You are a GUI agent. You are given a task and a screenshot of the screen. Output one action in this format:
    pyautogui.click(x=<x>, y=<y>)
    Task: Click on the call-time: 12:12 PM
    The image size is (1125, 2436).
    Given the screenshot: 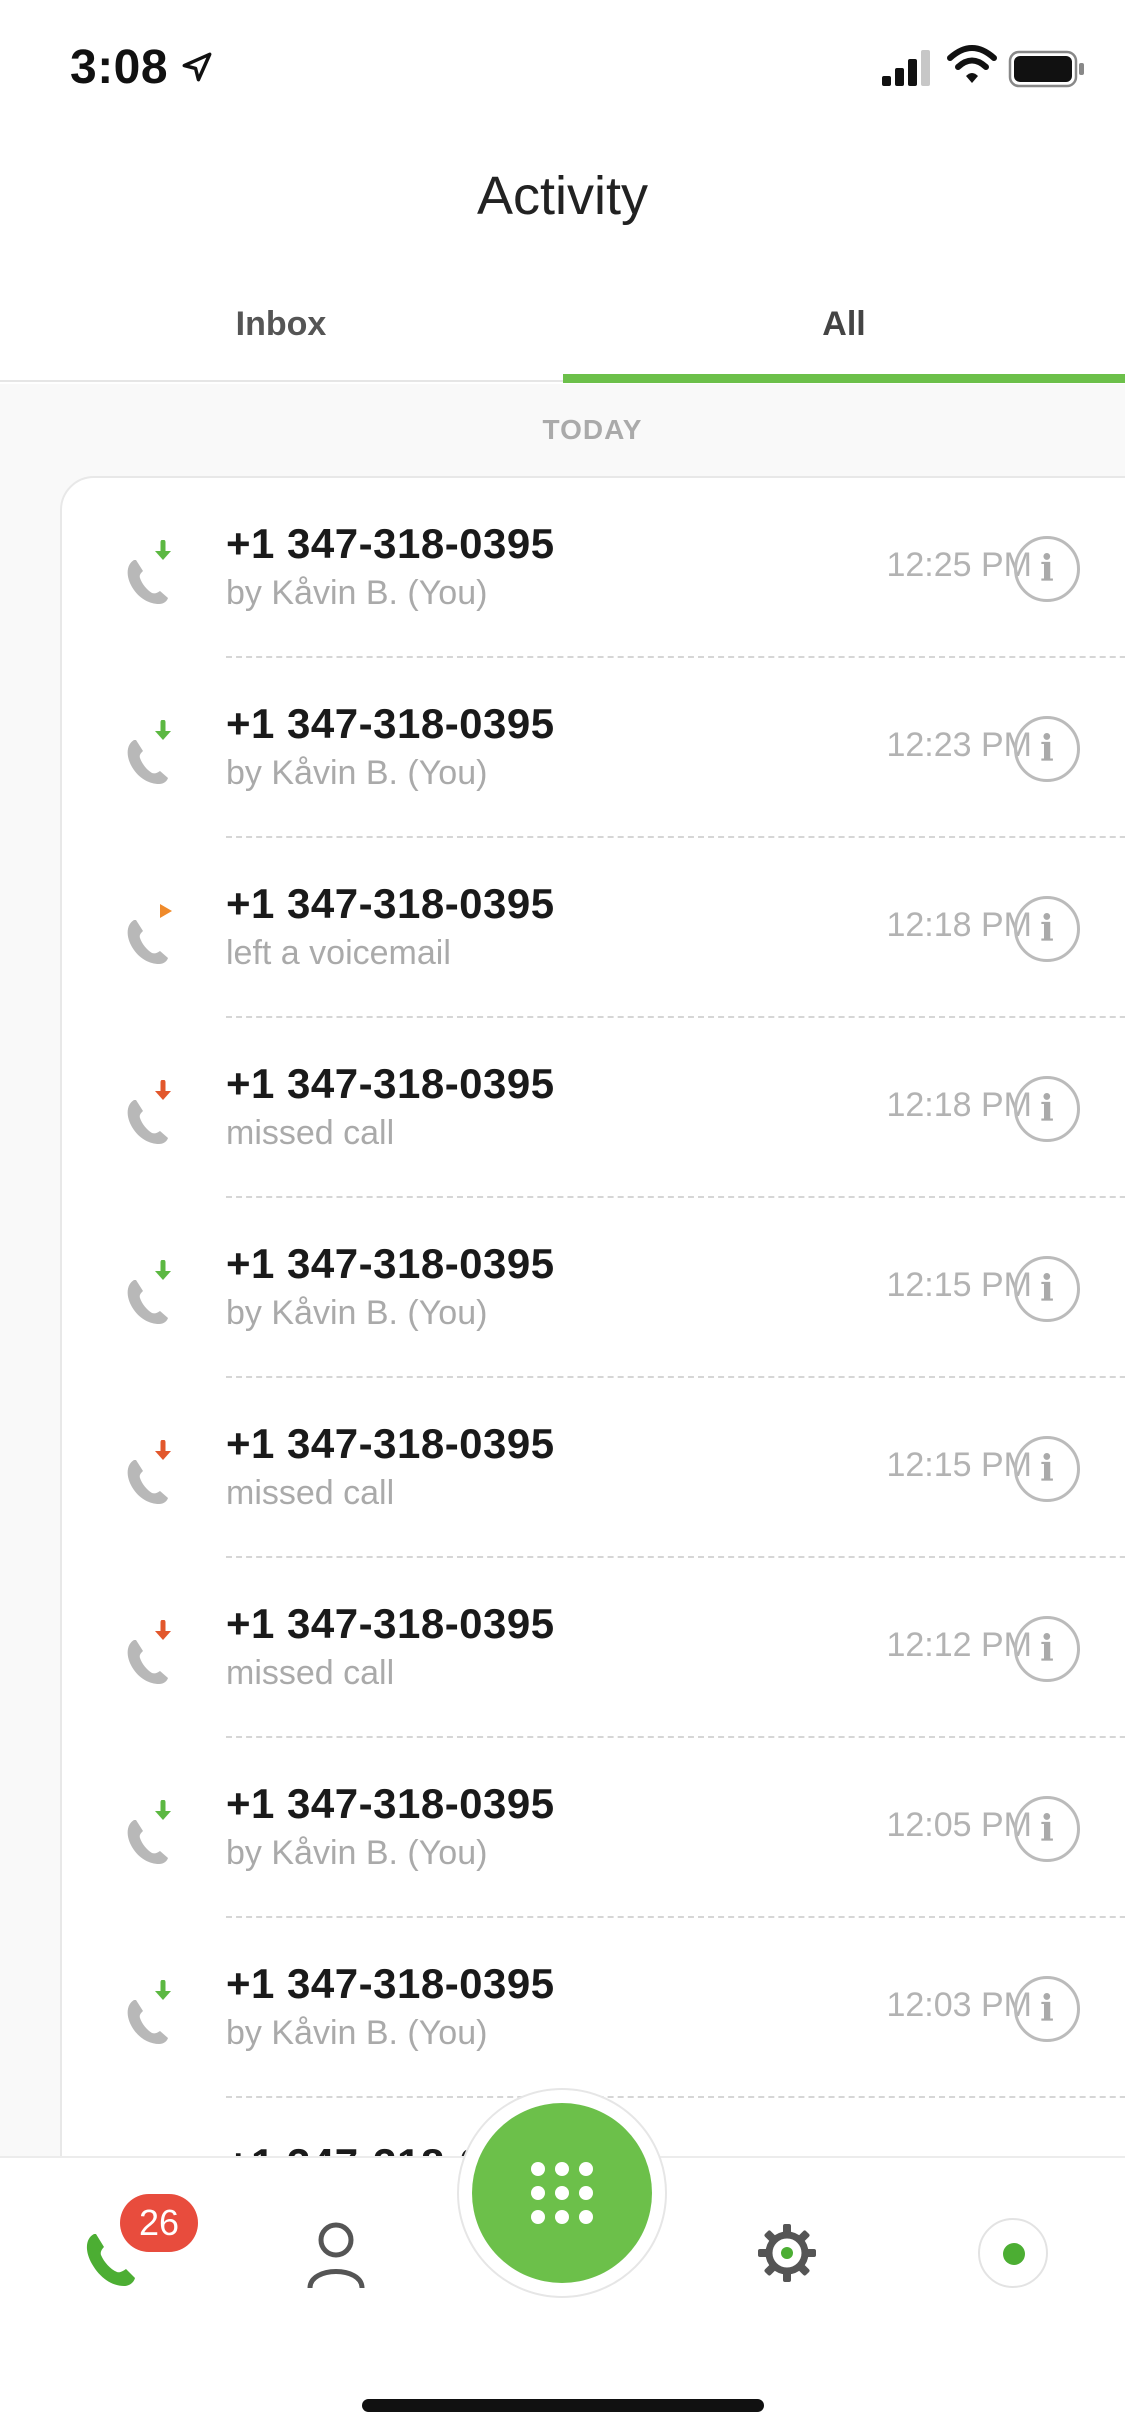 What is the action you would take?
    pyautogui.click(x=959, y=1645)
    